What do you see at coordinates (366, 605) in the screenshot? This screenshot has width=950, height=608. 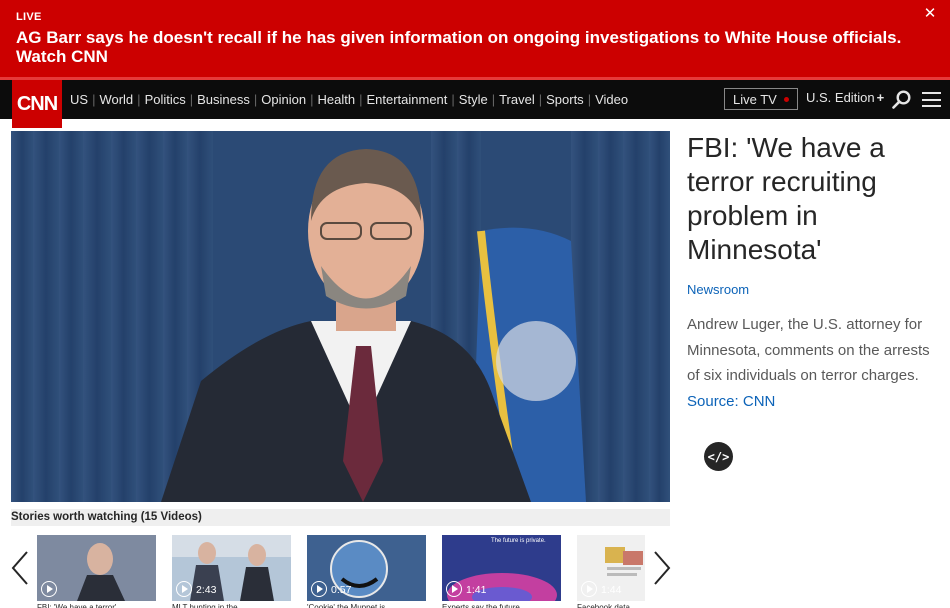 I see `thumbnail-caption: 'Cookie' the Muppet is` at bounding box center [366, 605].